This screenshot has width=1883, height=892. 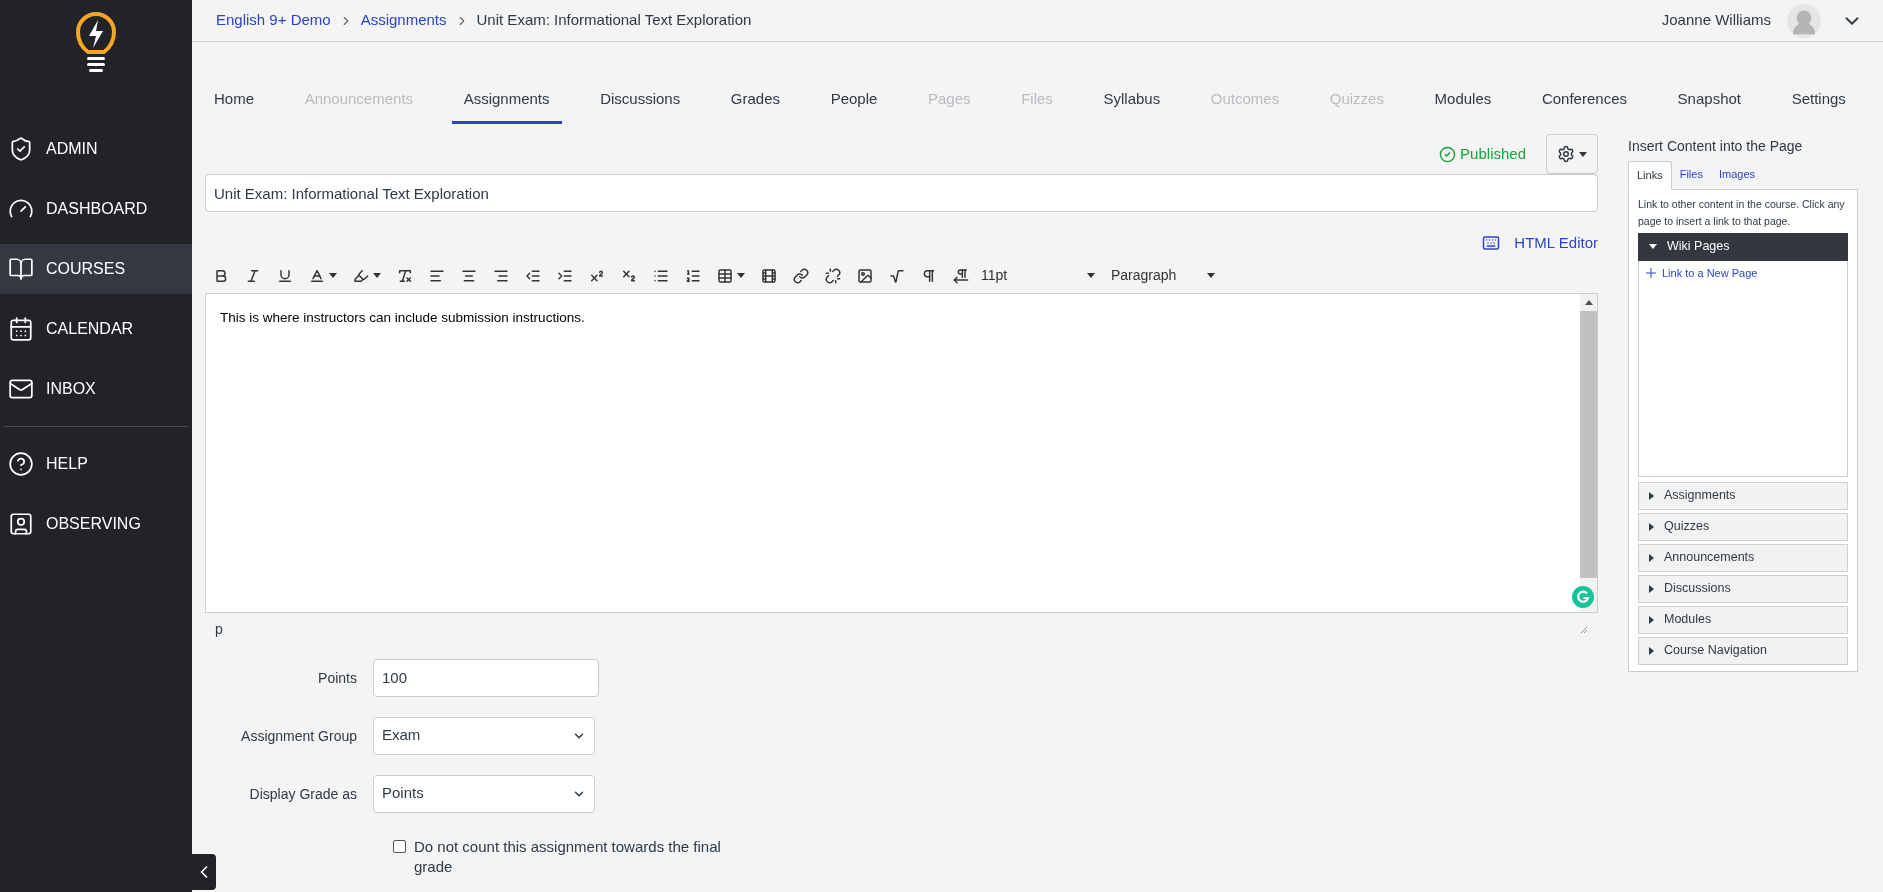 What do you see at coordinates (361, 275) in the screenshot?
I see `highlight-icon` at bounding box center [361, 275].